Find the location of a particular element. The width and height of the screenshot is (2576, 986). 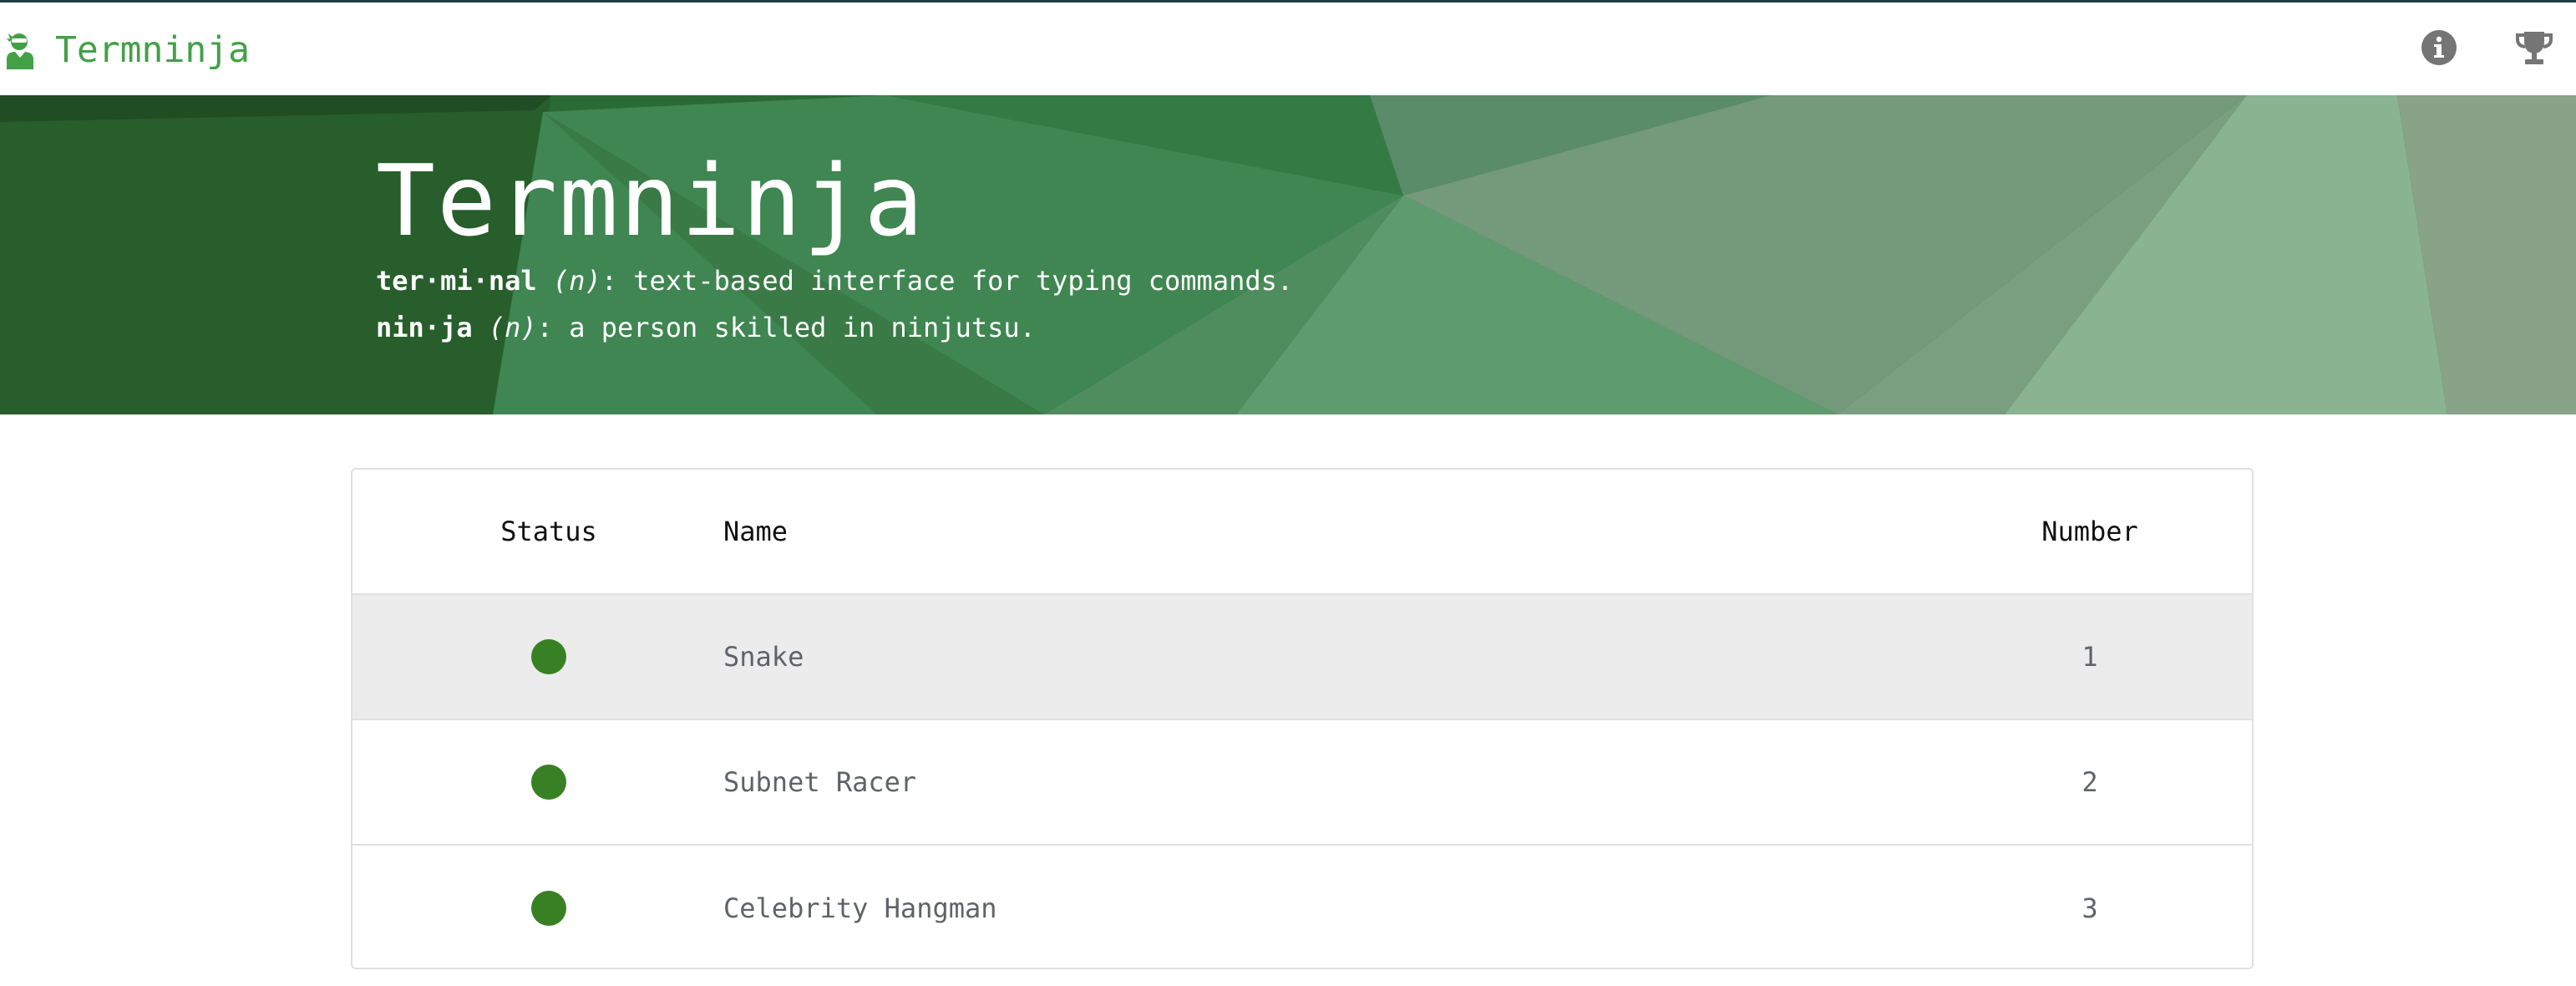

game-number: 1 is located at coordinates (2090, 657).